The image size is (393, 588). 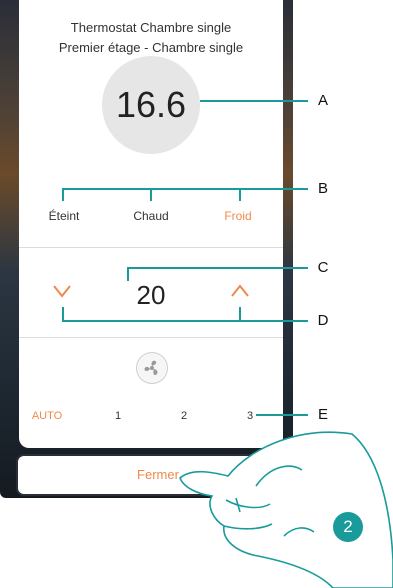 I want to click on step-badge: 2, so click(x=348, y=527).